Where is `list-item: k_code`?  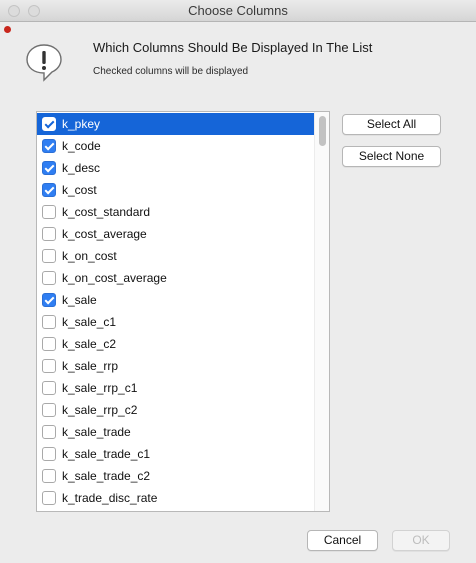 list-item: k_code is located at coordinates (176, 146).